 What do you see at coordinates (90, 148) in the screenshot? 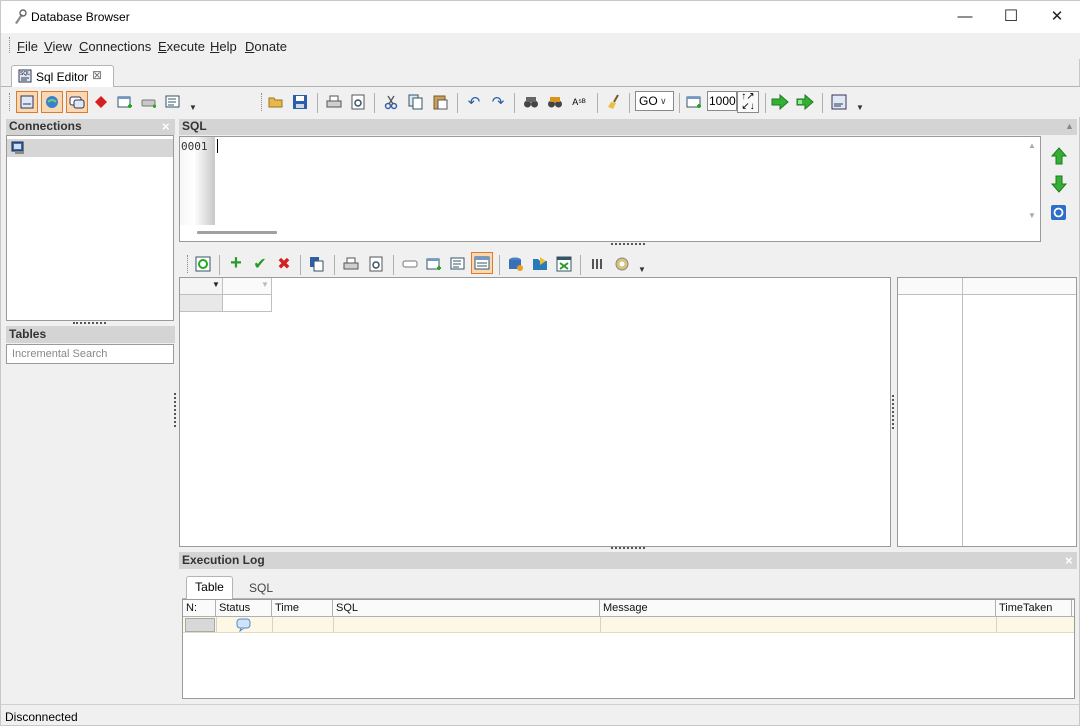
I see `connections-root-row` at bounding box center [90, 148].